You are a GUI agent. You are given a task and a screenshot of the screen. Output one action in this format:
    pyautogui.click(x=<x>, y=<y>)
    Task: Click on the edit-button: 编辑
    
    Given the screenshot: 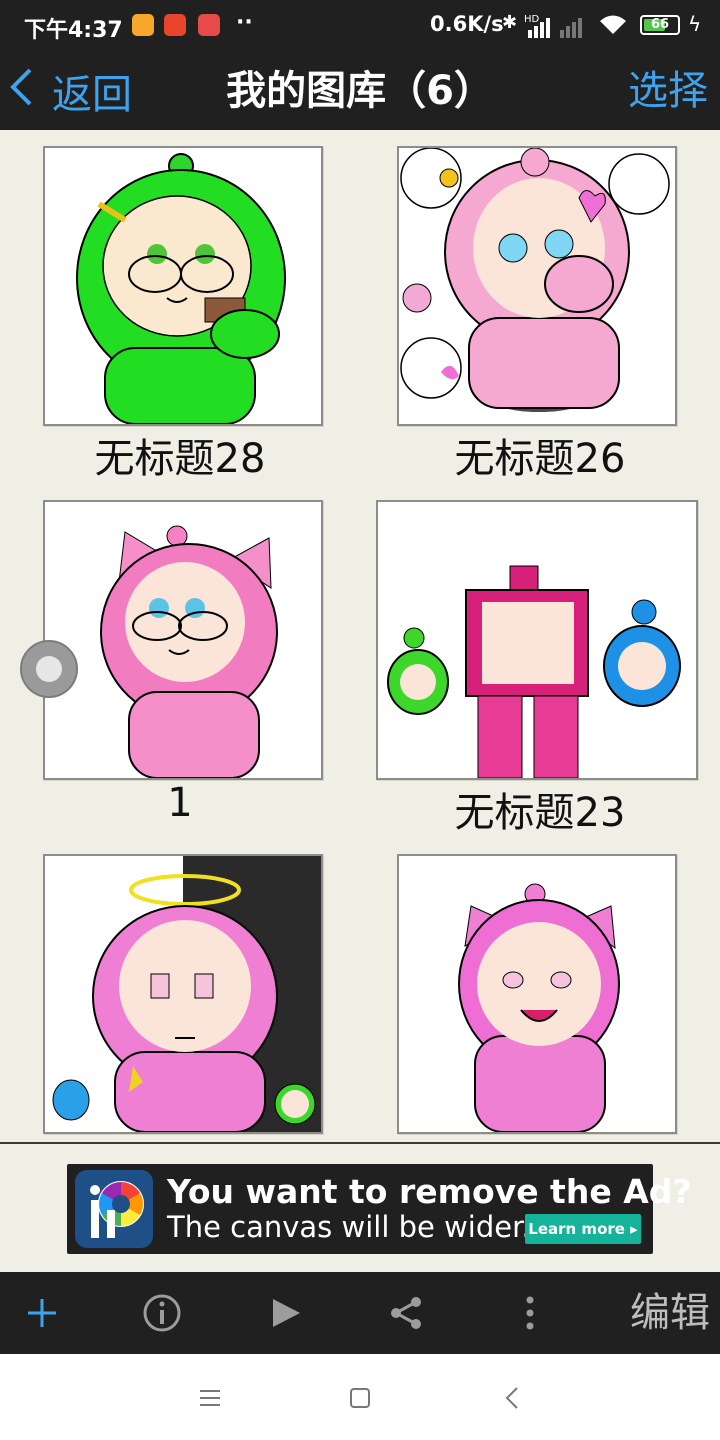 What is the action you would take?
    pyautogui.click(x=670, y=1313)
    